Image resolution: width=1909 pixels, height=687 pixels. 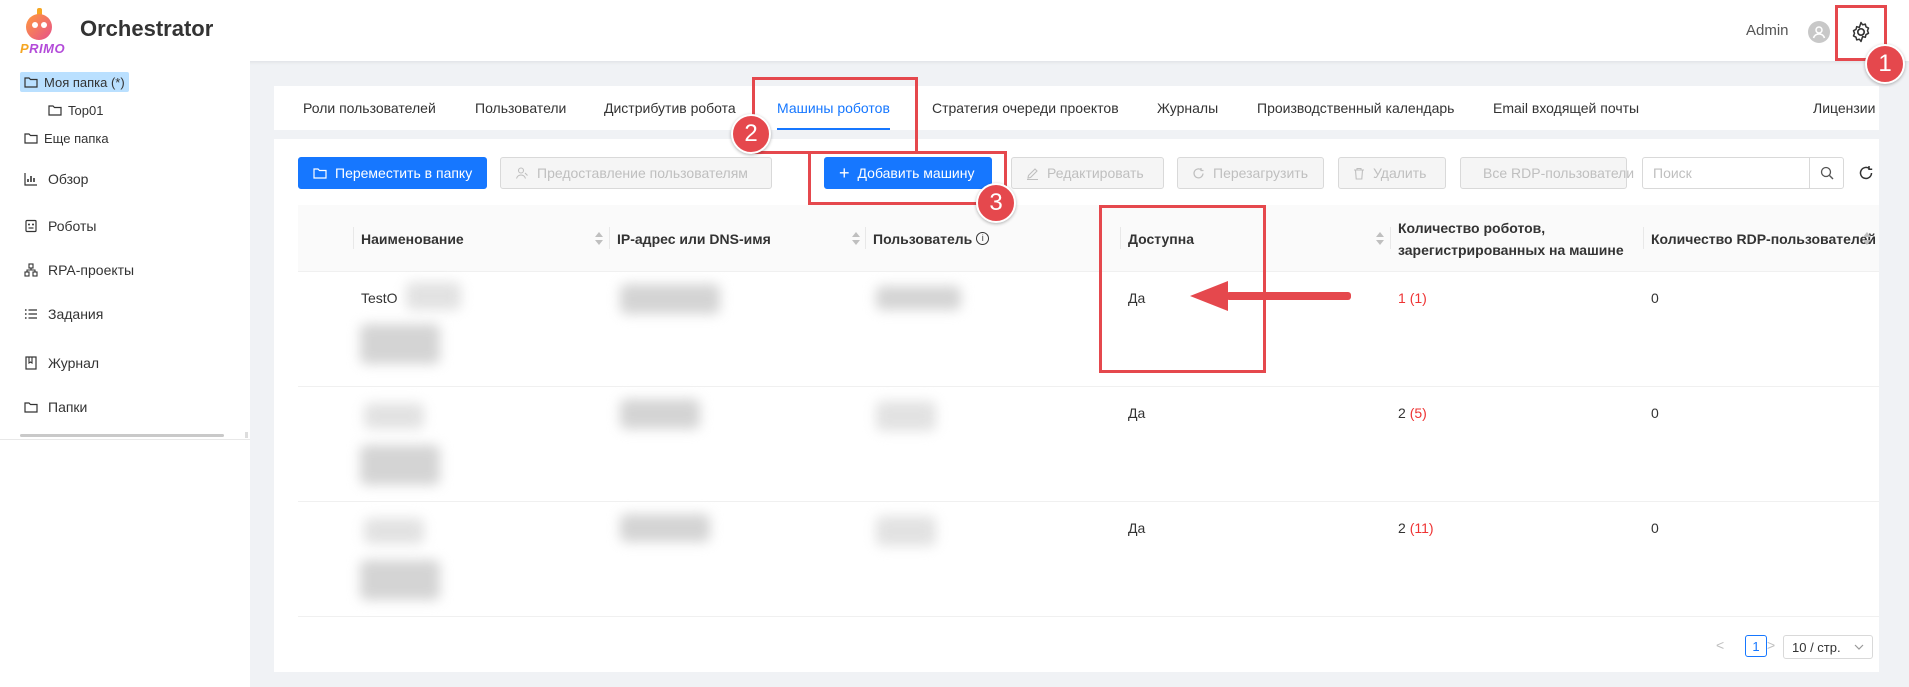 What do you see at coordinates (636, 173) in the screenshot?
I see `grant-users-button: Предоставление пользователям` at bounding box center [636, 173].